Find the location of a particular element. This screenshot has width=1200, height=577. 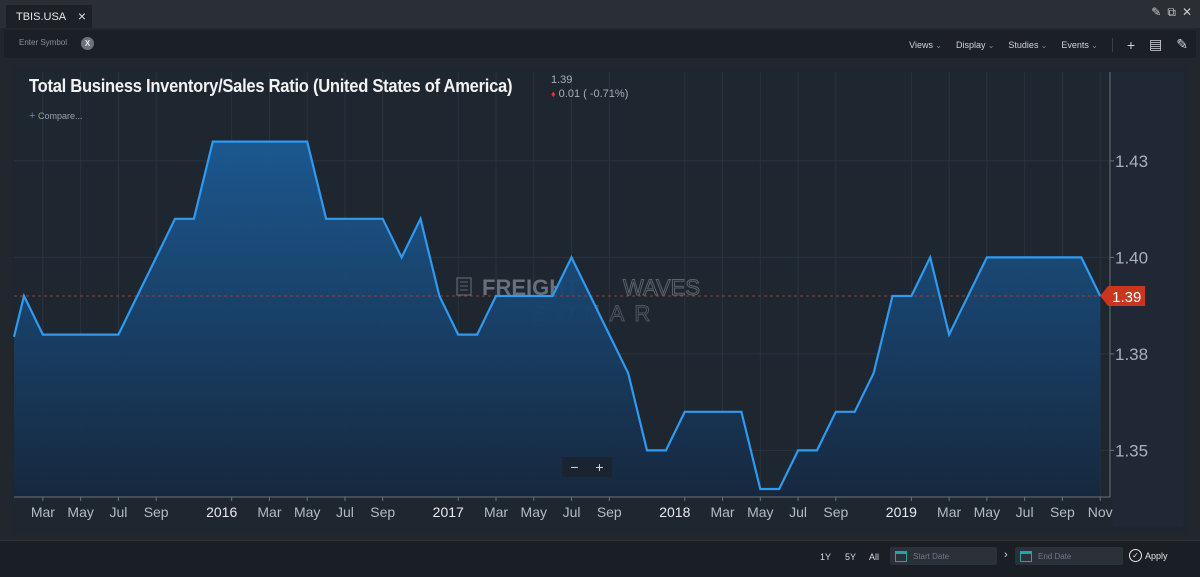

end-date-placeholder: End Date is located at coordinates (1055, 556).